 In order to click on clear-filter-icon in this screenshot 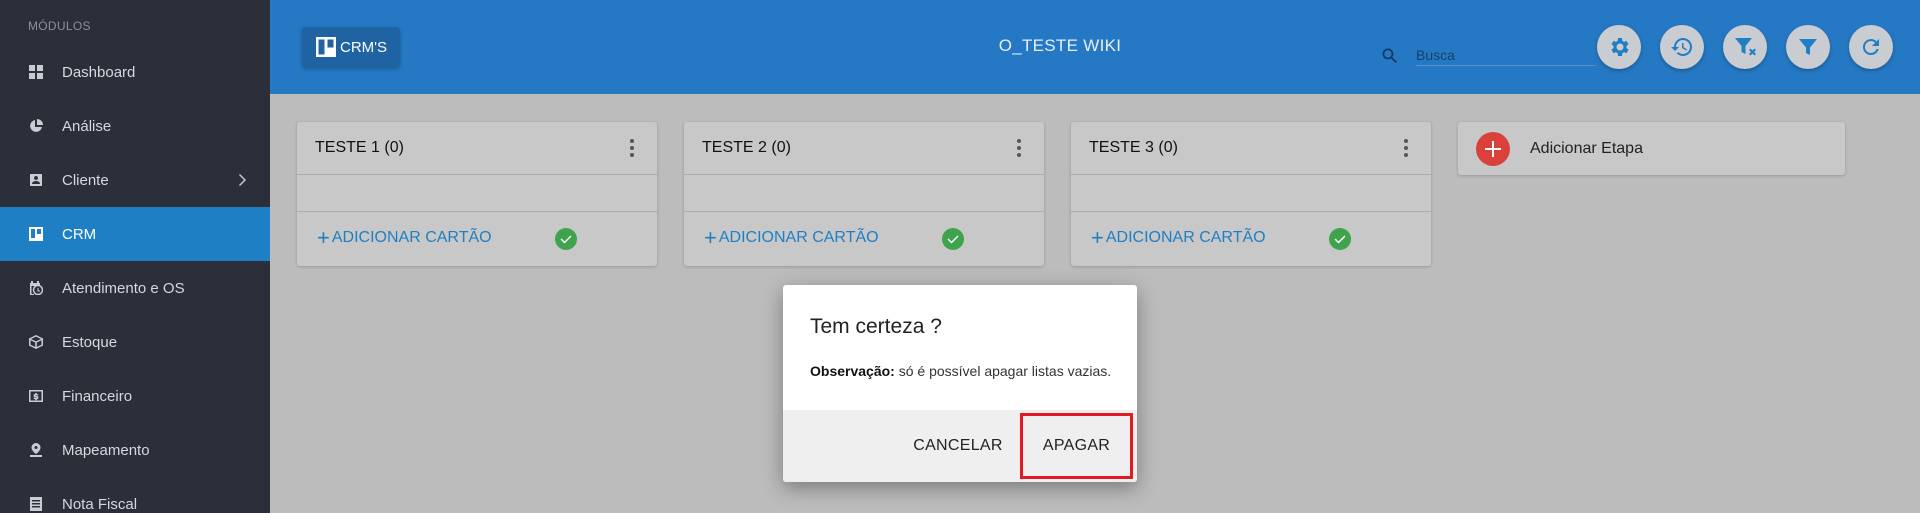, I will do `click(1745, 47)`.